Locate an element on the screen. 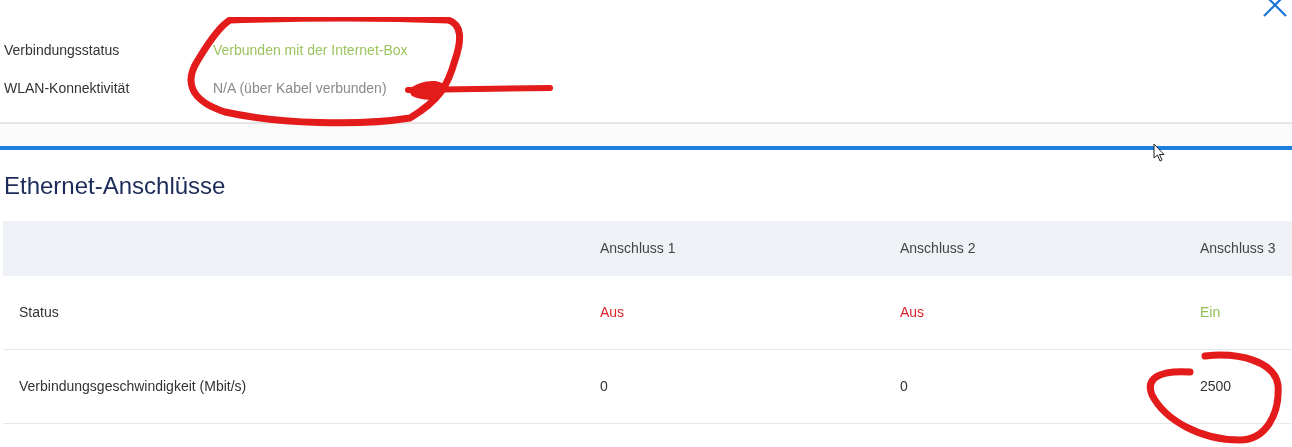  column-header: Anschluss 1 is located at coordinates (638, 248).